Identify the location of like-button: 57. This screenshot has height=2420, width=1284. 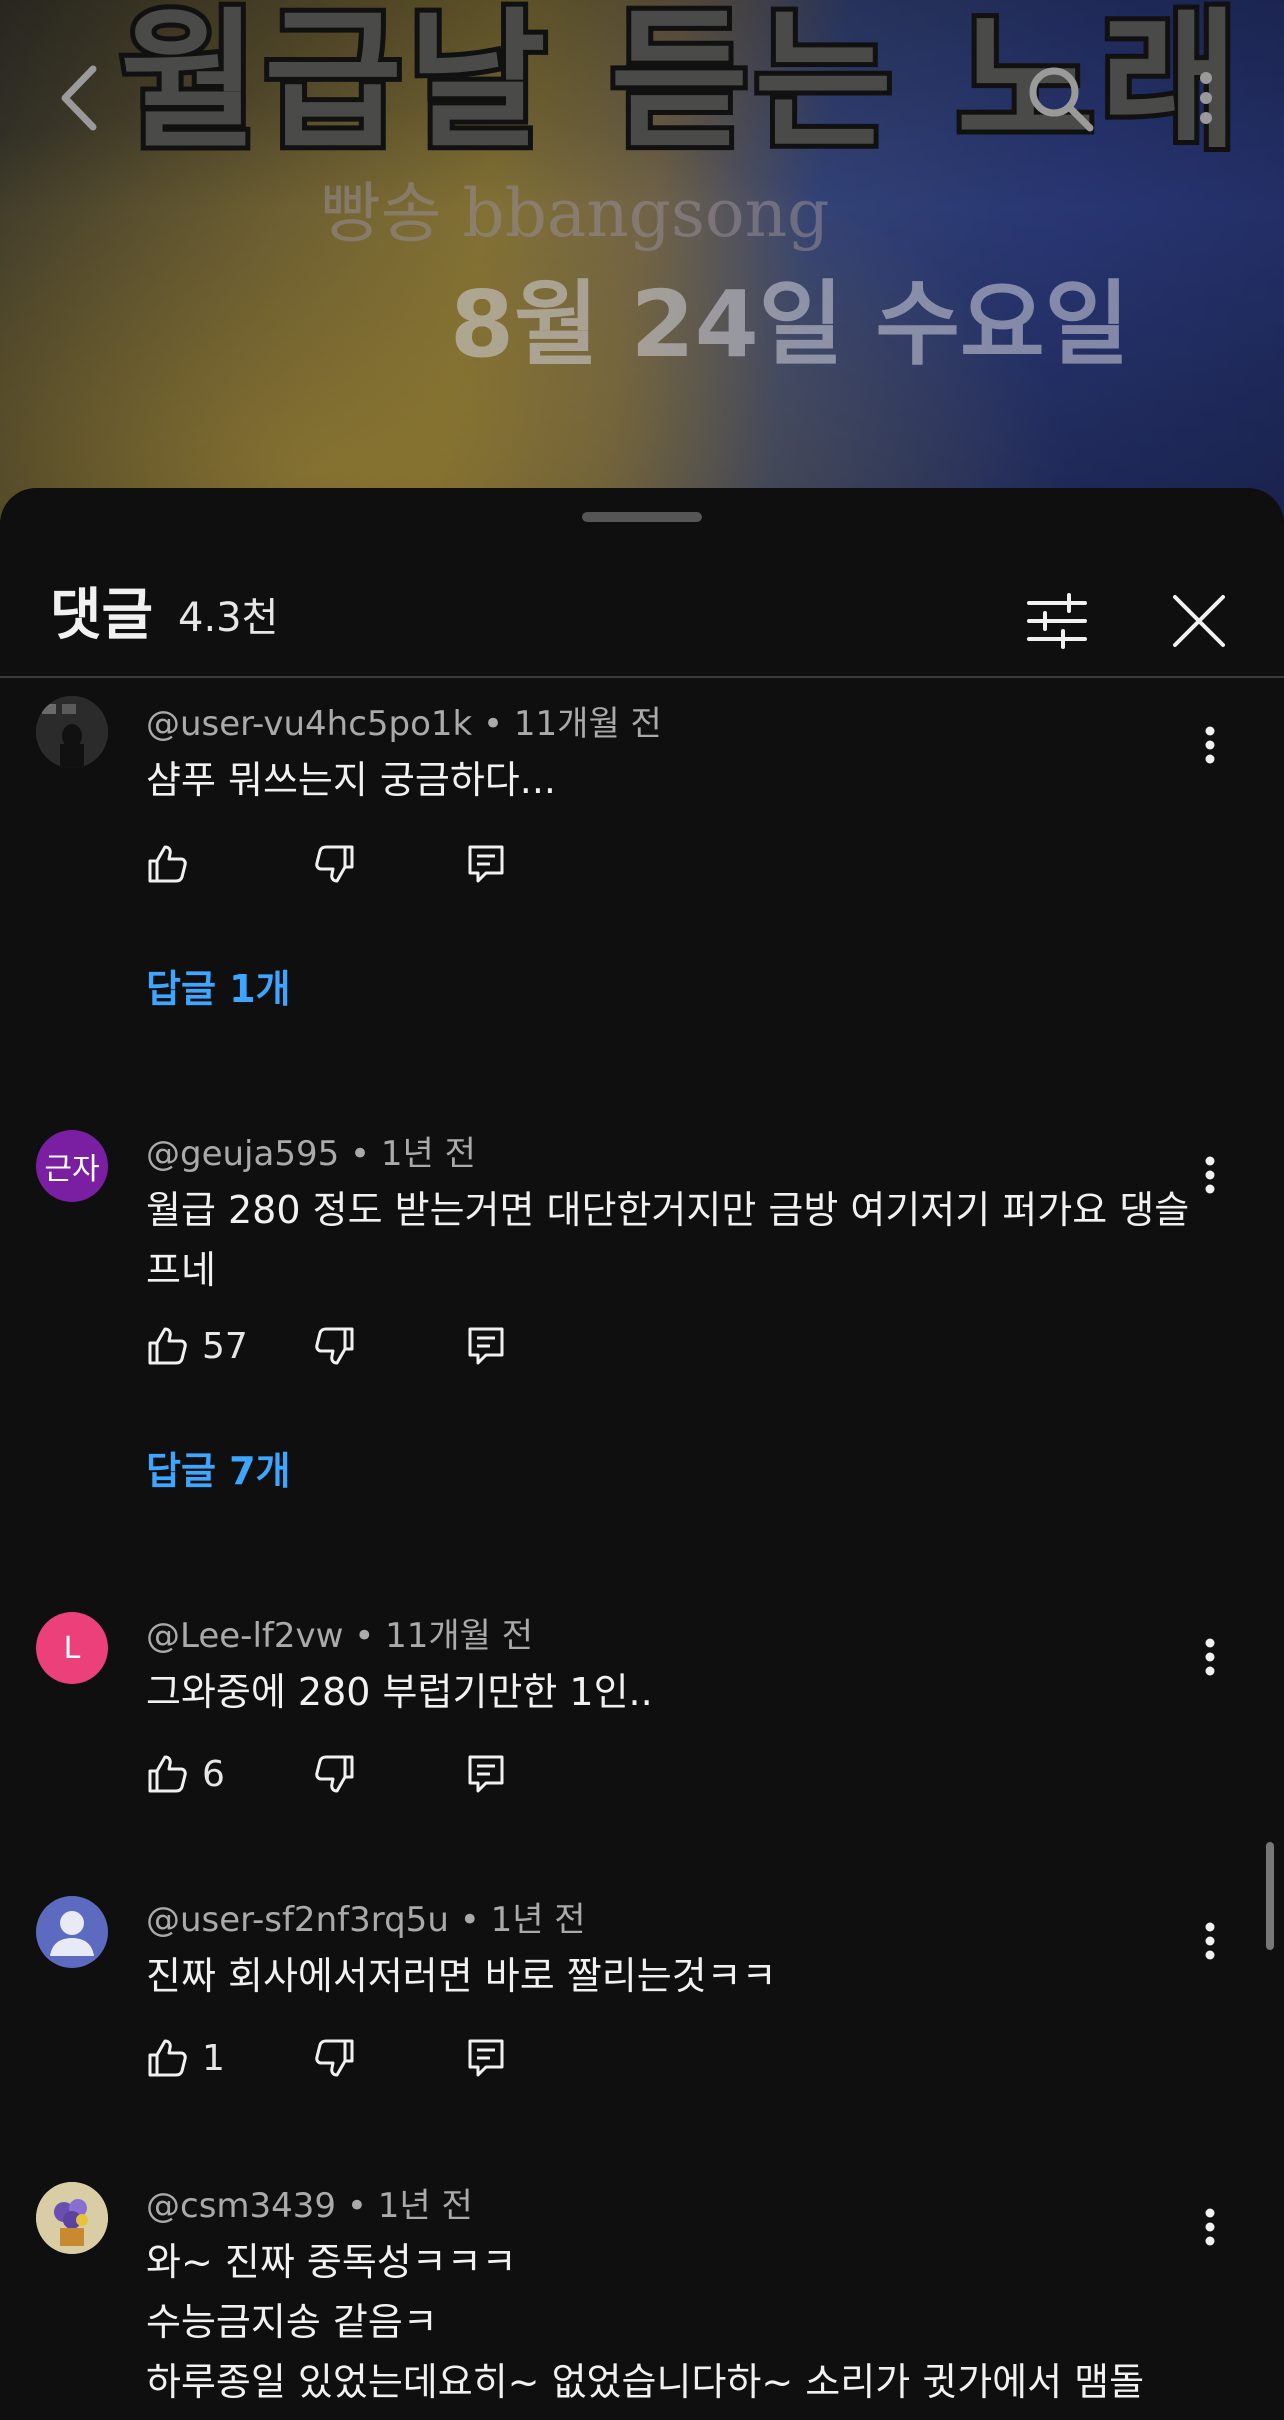
(197, 1346).